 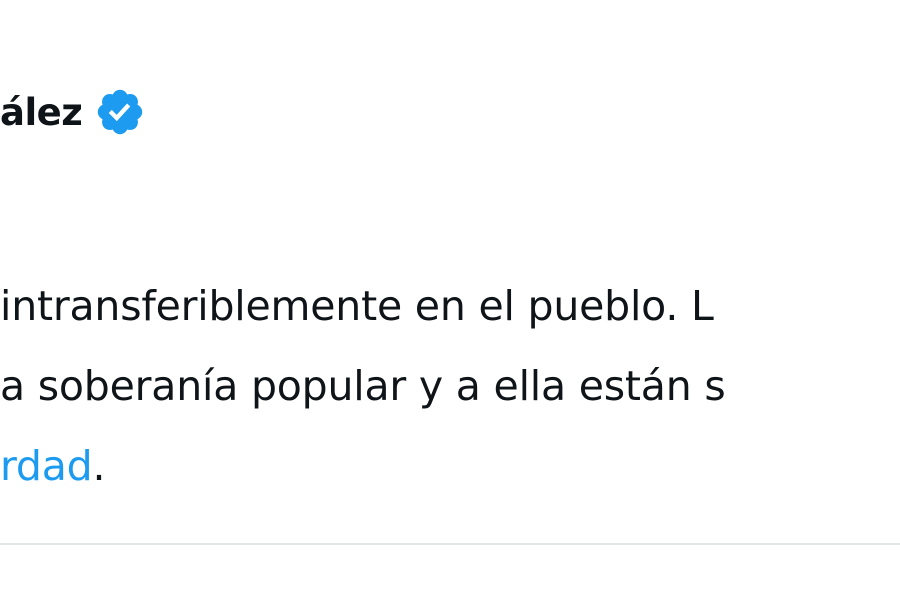 I want to click on author-name: ález, so click(x=41, y=112).